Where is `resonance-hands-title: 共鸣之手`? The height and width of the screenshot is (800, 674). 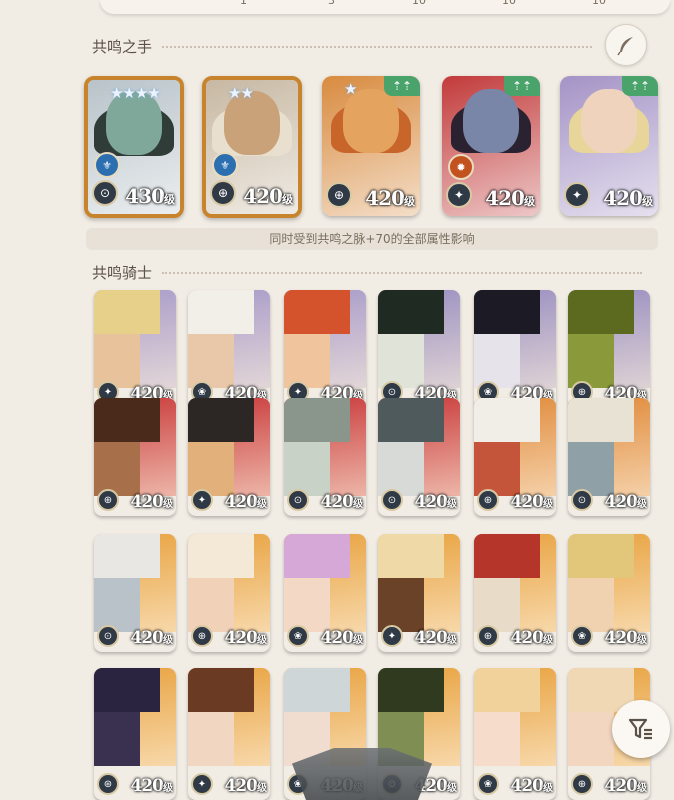 resonance-hands-title: 共鸣之手 is located at coordinates (122, 47).